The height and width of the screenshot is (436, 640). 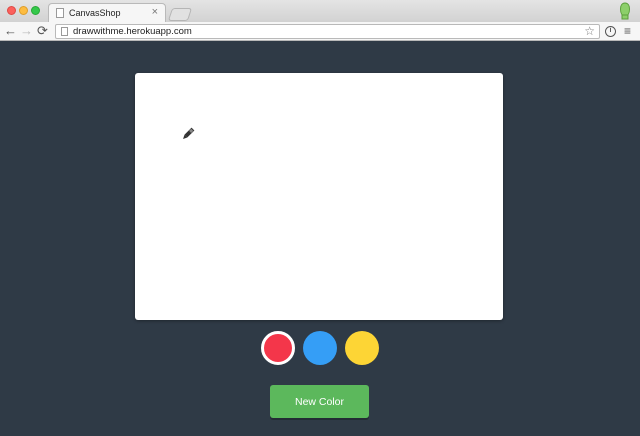 I want to click on browser-toolbar: ← → ⟳ drawwithme.herokuapp.com ☆, so click(x=320, y=31).